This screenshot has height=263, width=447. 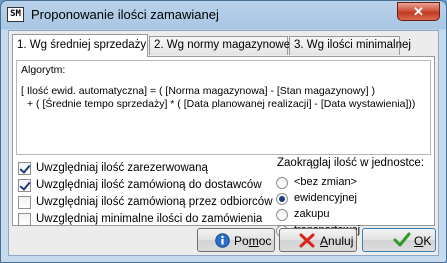 I want to click on checkbox-label: Uwzględniaj ilość zarezerwowaną, so click(x=122, y=168).